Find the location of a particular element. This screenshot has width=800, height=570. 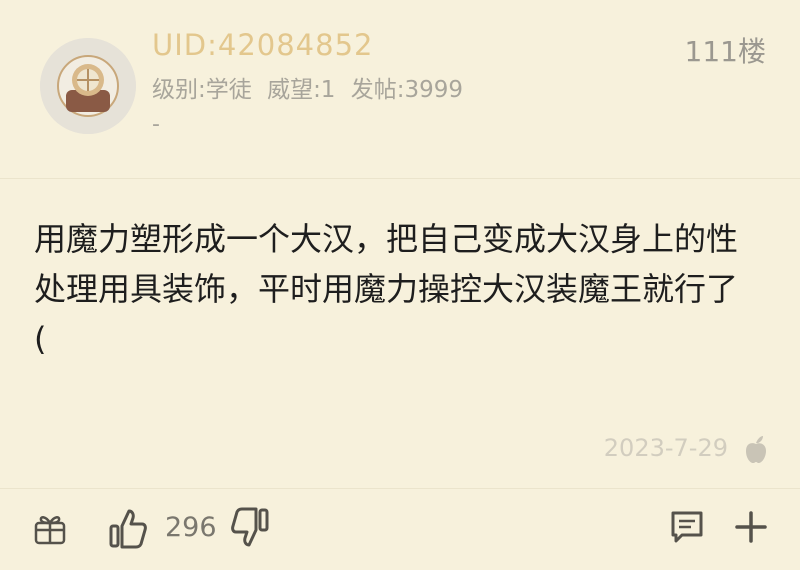

user-level: 级别:学徒 is located at coordinates (202, 90).